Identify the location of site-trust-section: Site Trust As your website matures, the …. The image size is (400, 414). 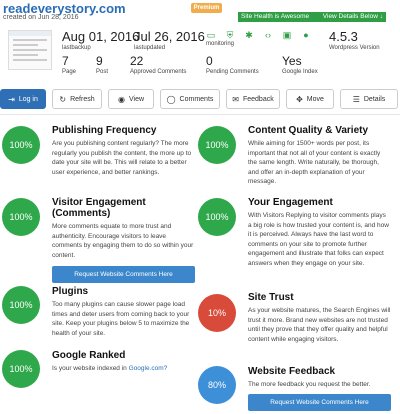
(319, 318).